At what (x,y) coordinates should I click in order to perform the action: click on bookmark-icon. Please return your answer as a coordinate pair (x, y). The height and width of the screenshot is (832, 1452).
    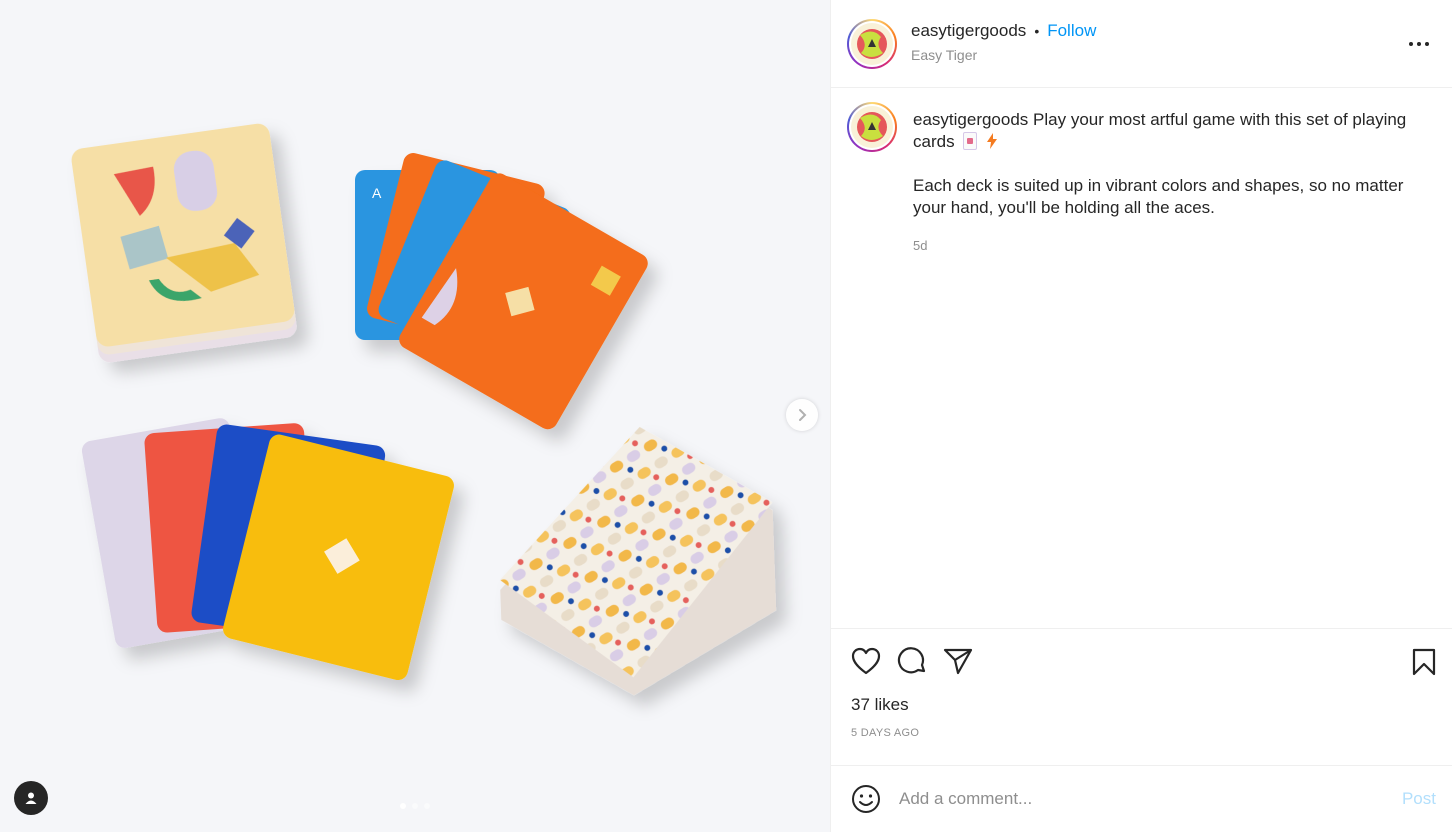
    Looking at the image, I should click on (1424, 662).